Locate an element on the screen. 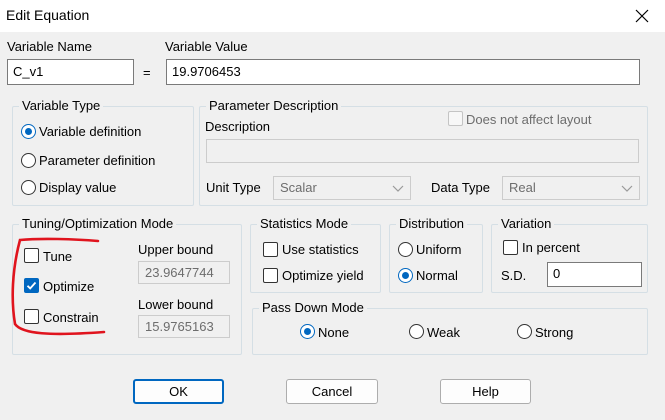 The height and width of the screenshot is (420, 665). in-percent-label: In percent is located at coordinates (551, 247).